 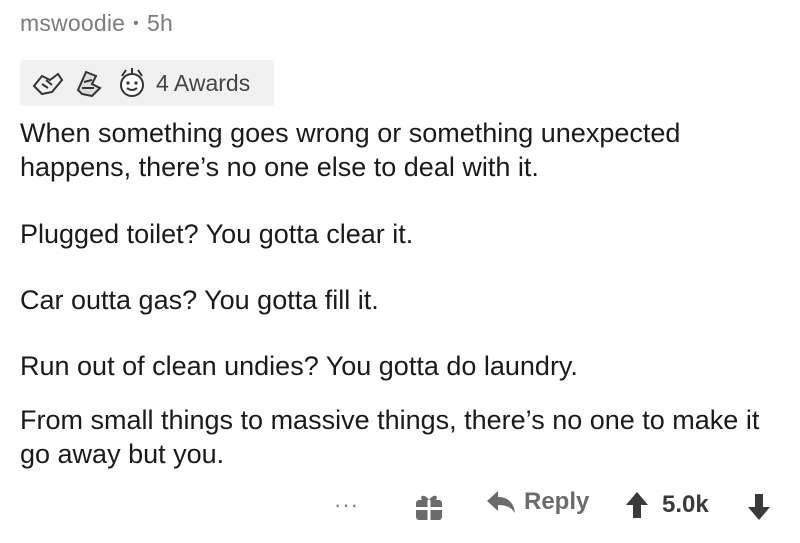 What do you see at coordinates (346, 505) in the screenshot?
I see `more-options-button: ···` at bounding box center [346, 505].